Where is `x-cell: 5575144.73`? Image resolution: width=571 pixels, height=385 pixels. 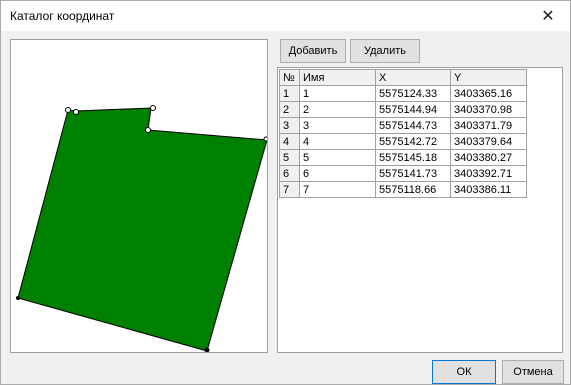 x-cell: 5575144.73 is located at coordinates (413, 125).